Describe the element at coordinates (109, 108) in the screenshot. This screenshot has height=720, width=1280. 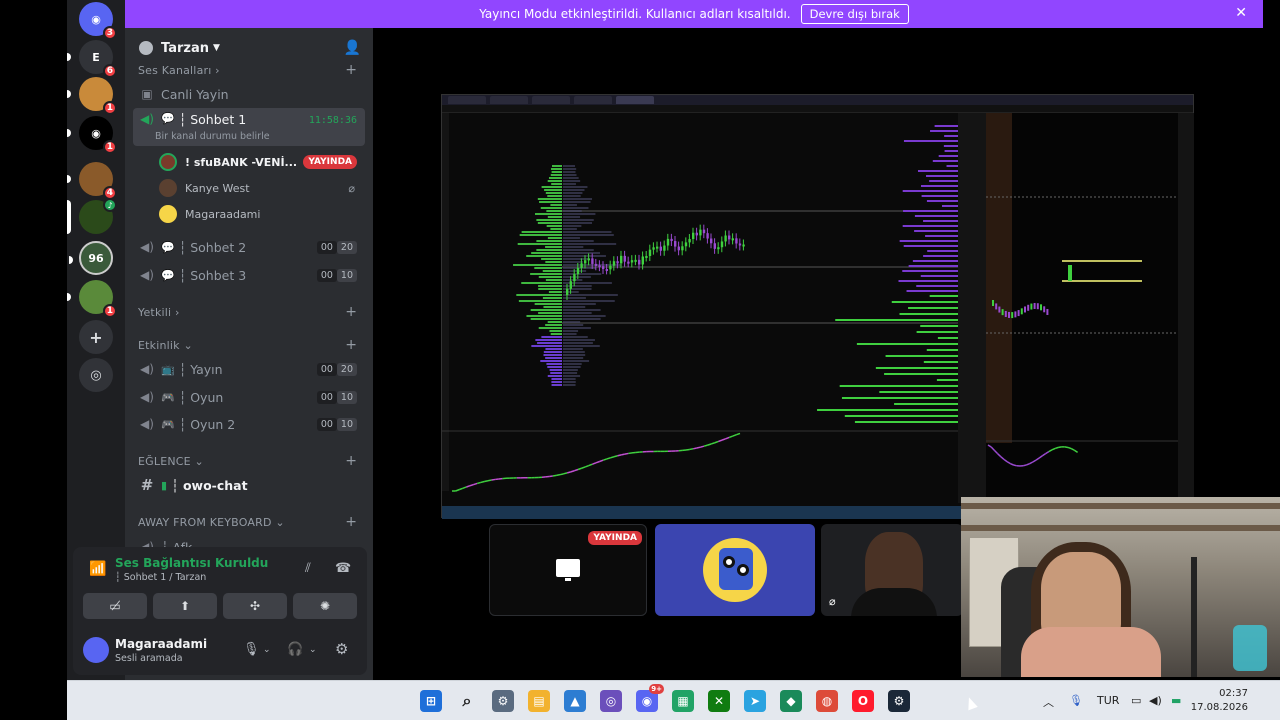
I see `badge: 1` at that location.